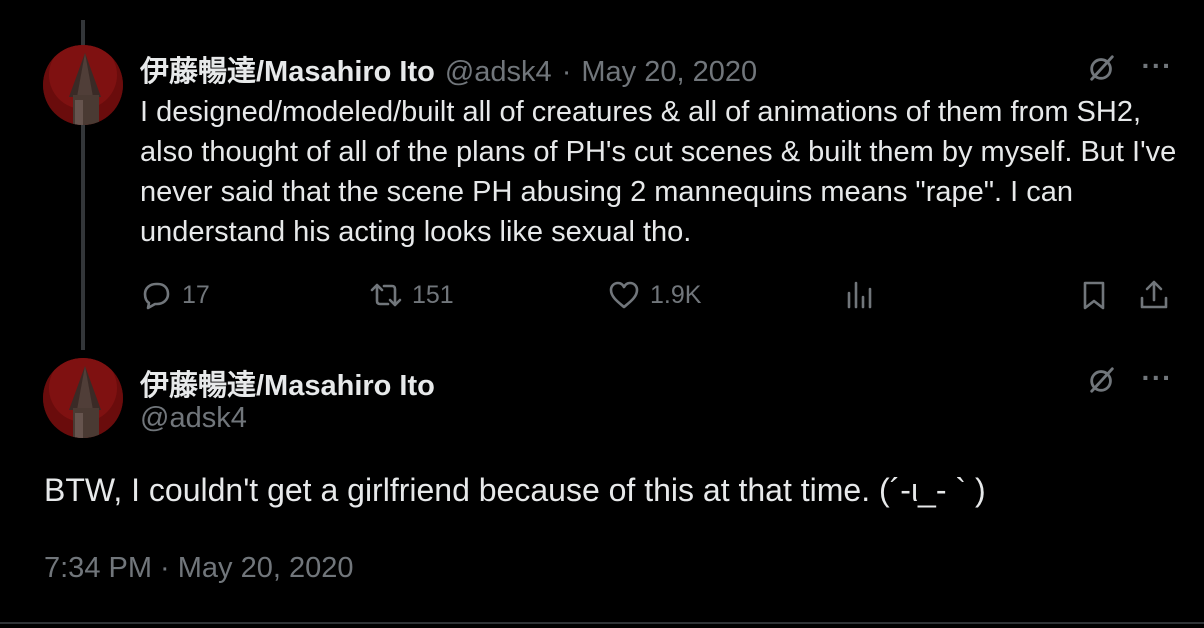 Image resolution: width=1204 pixels, height=628 pixels. I want to click on share-button, so click(1154, 295).